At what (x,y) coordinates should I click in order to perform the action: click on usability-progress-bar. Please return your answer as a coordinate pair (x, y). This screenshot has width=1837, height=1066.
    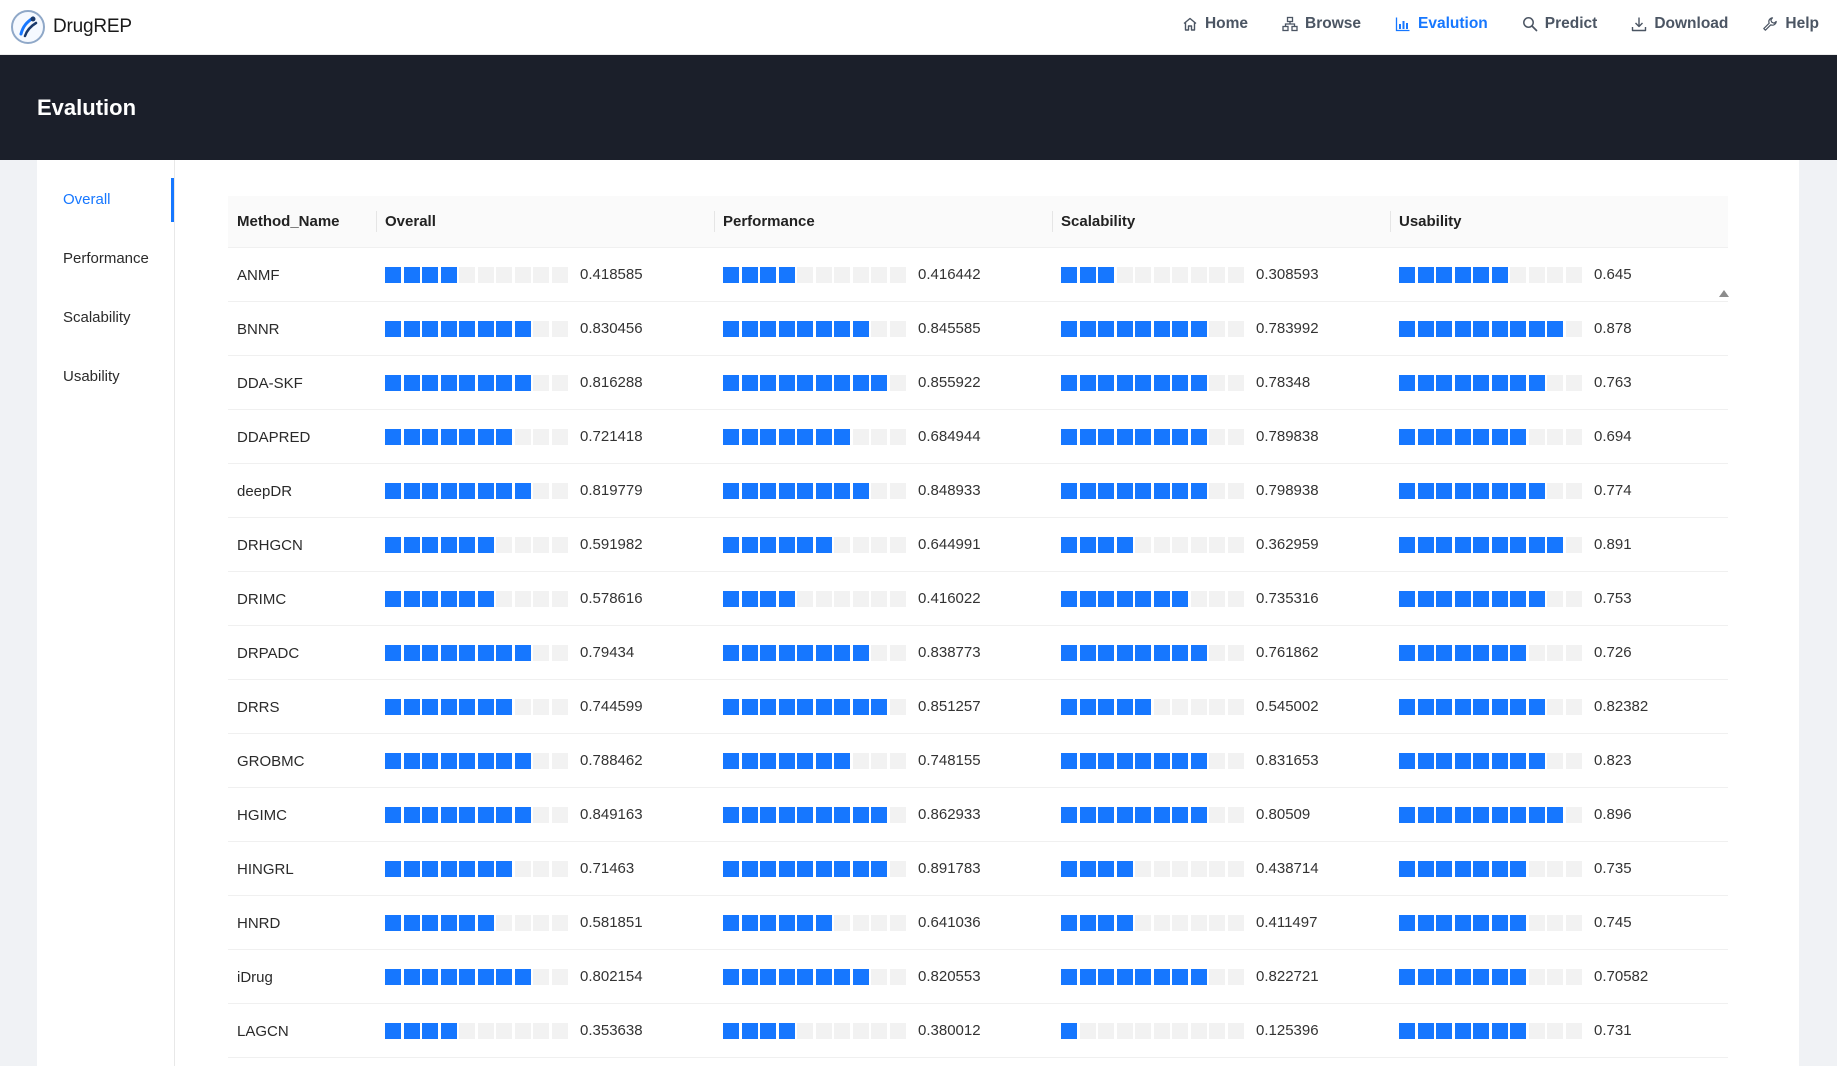
    Looking at the image, I should click on (1491, 436).